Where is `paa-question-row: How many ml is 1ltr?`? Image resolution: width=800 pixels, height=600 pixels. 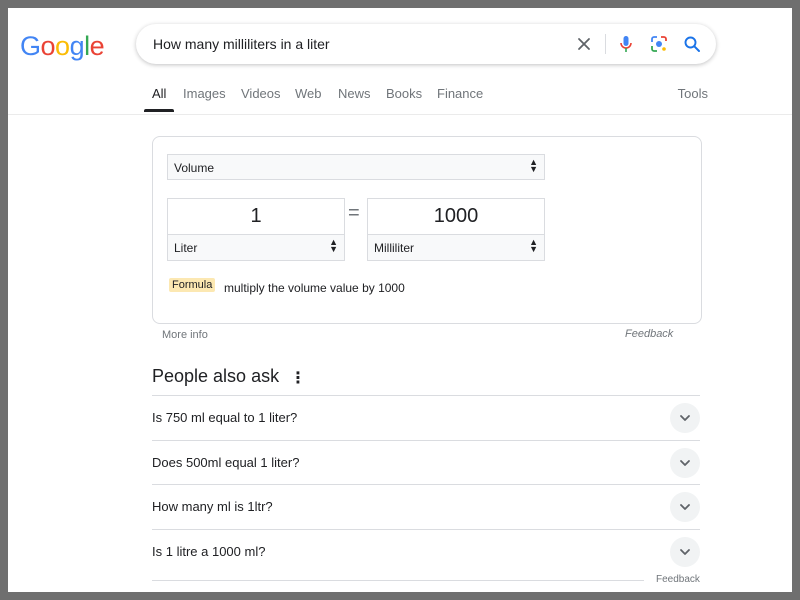
paa-question-row: How many ml is 1ltr? is located at coordinates (426, 506).